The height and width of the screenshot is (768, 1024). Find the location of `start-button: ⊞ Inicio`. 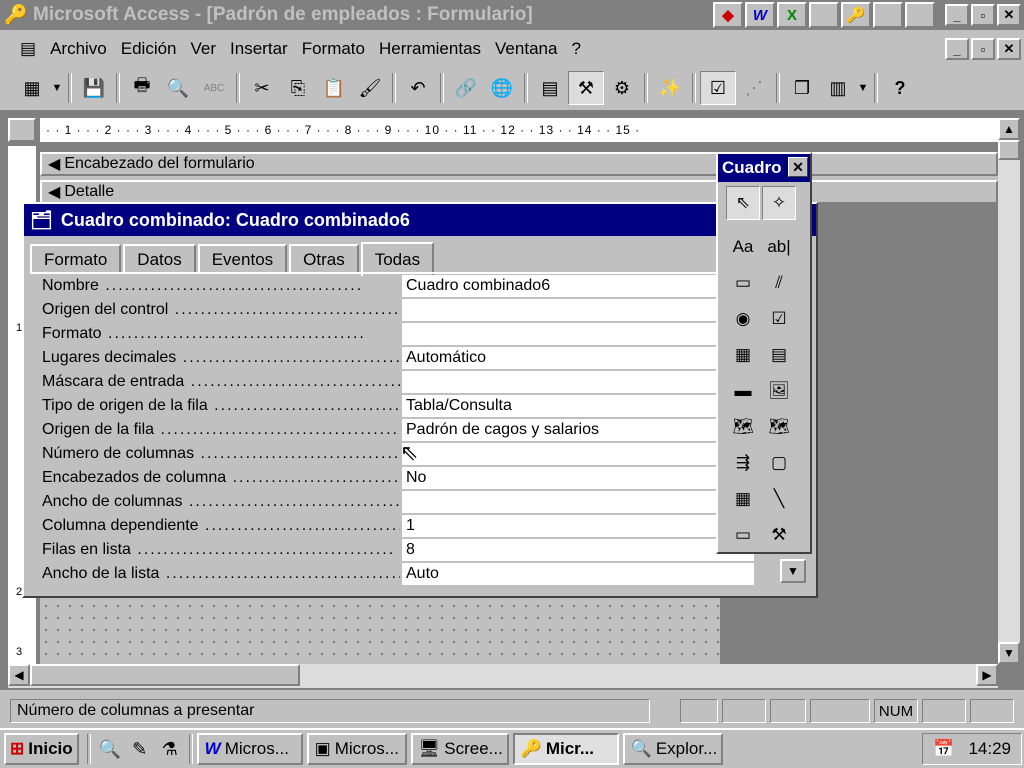

start-button: ⊞ Inicio is located at coordinates (41, 749).